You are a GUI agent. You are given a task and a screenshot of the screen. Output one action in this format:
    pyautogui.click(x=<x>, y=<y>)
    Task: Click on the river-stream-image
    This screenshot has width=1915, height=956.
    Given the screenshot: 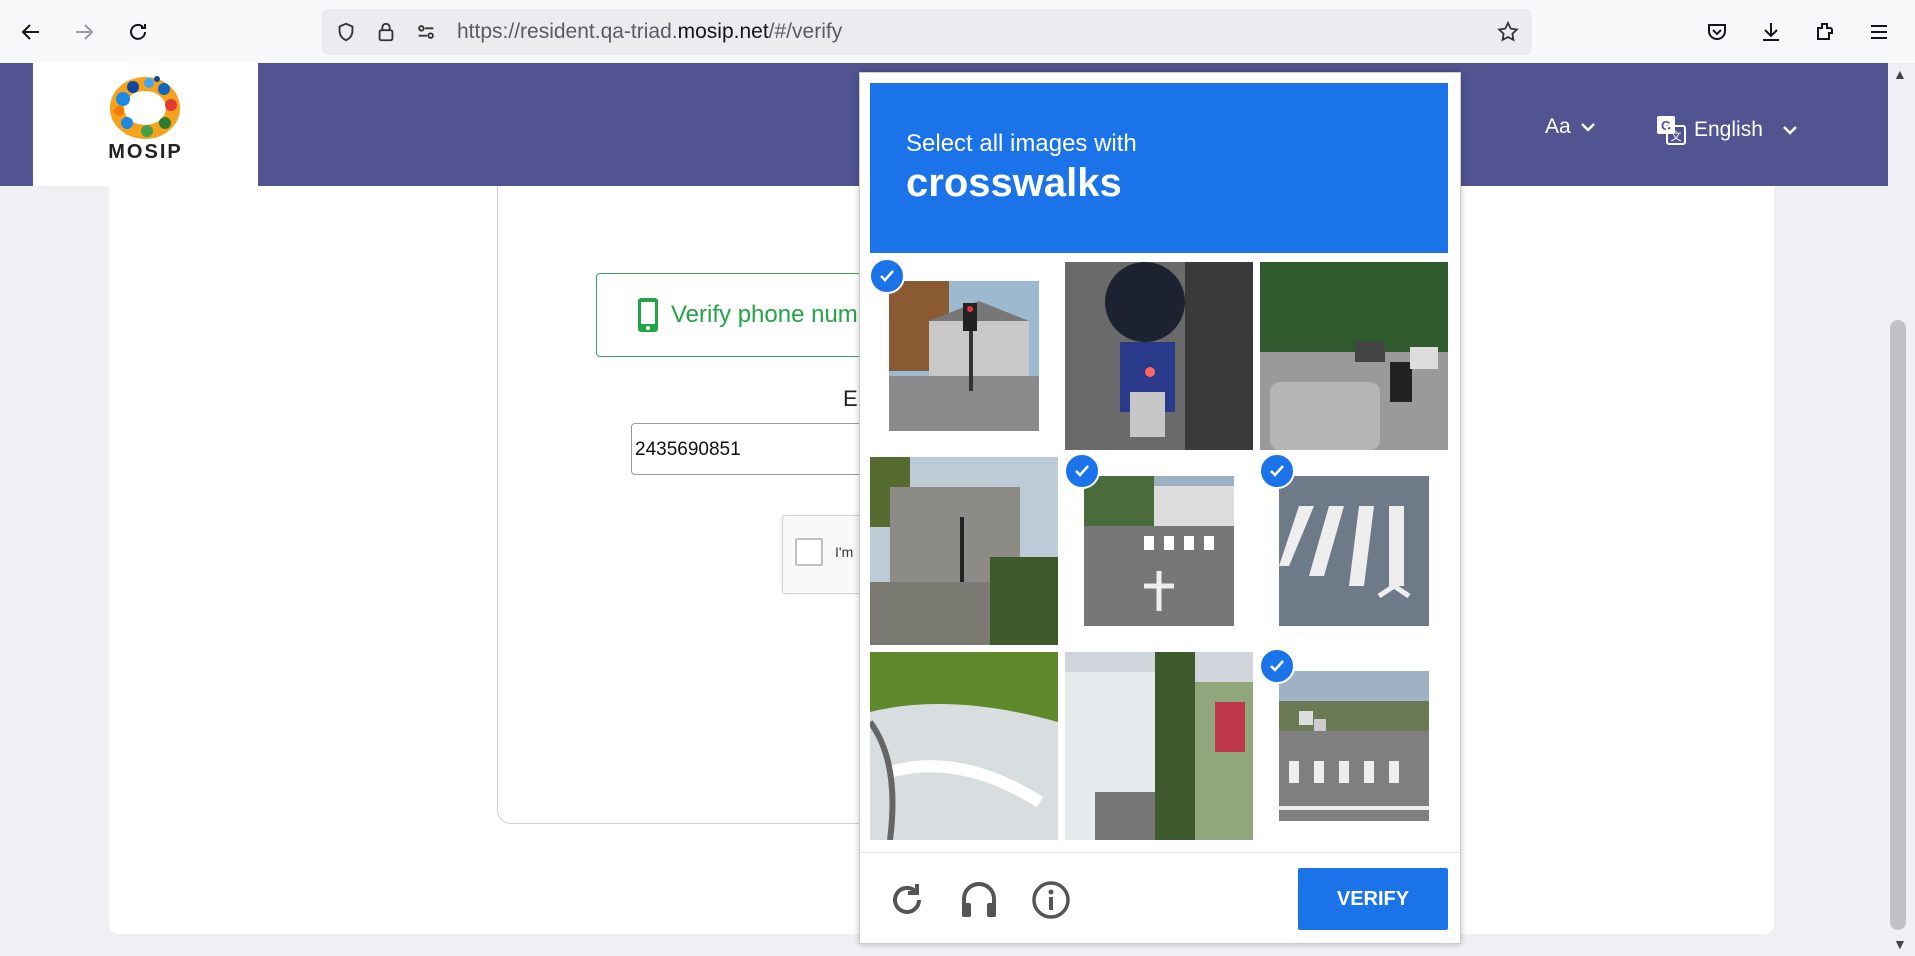 What is the action you would take?
    pyautogui.click(x=964, y=746)
    